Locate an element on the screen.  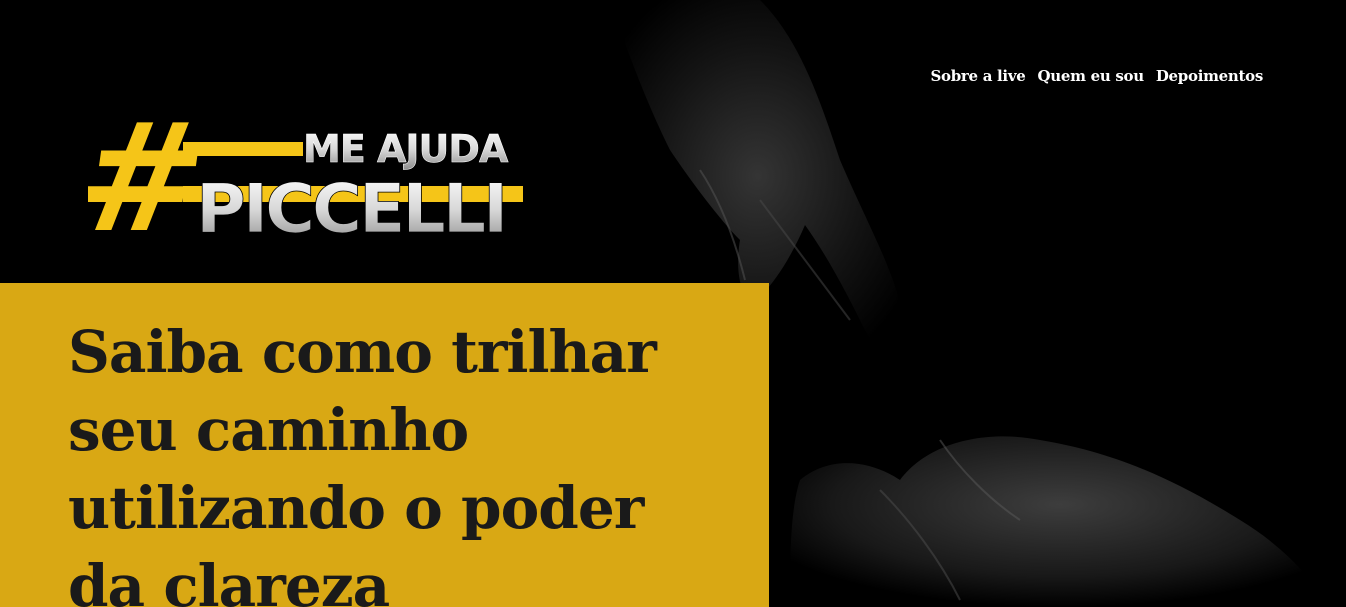
logo-line1: ME AJUDA is located at coordinates (406, 149).